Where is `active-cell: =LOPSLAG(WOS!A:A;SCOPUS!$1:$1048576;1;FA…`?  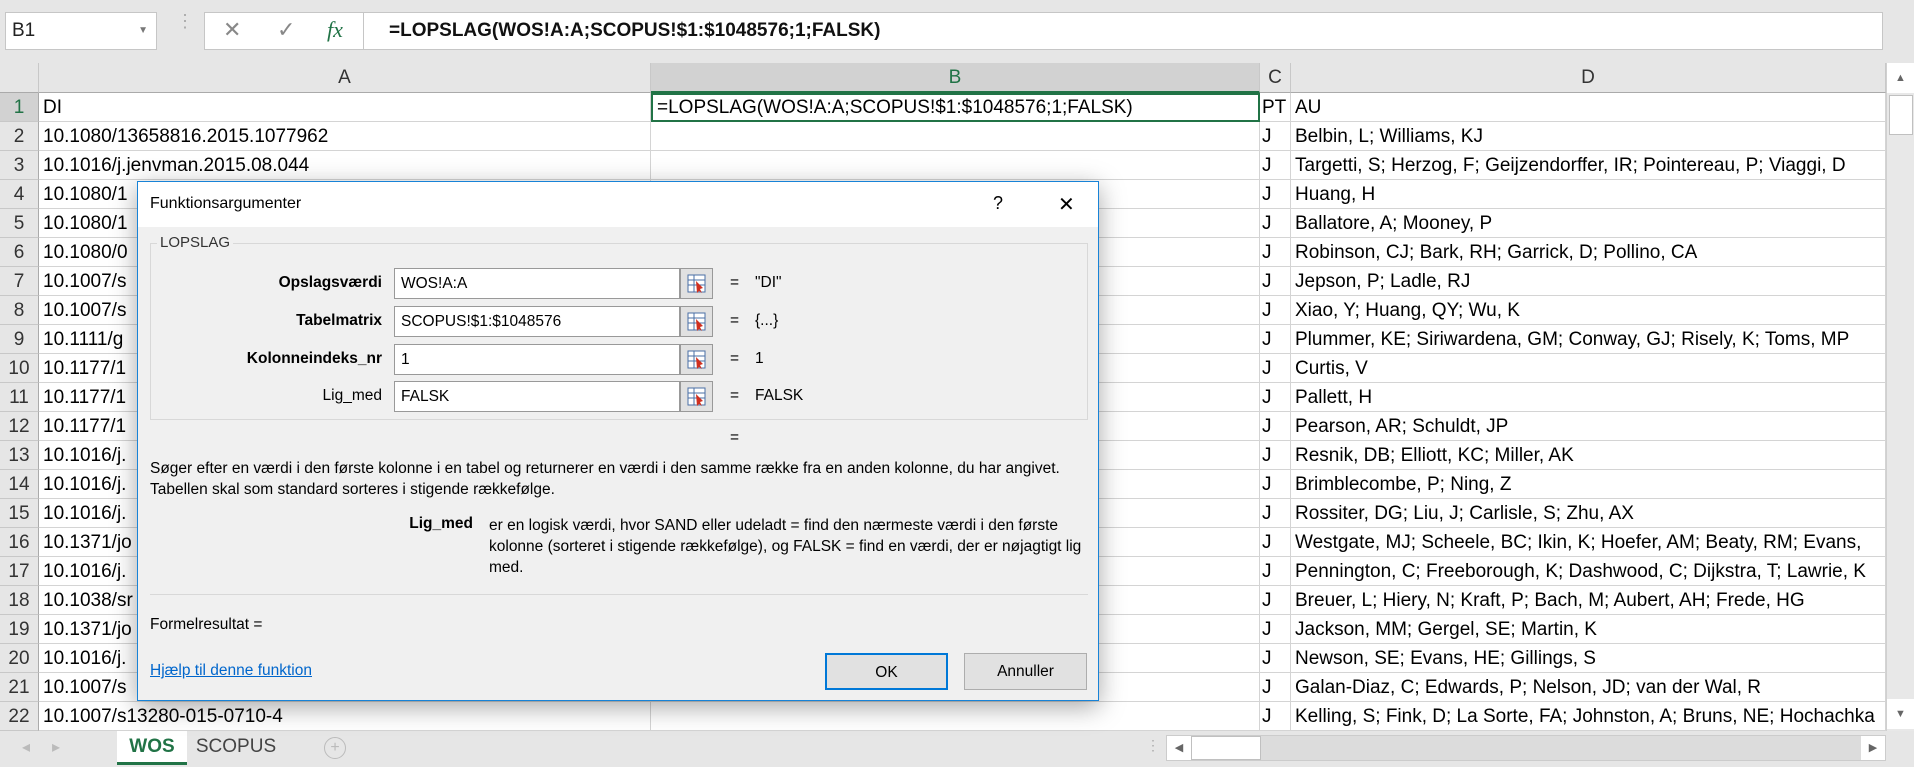
active-cell: =LOPSLAG(WOS!A:A;SCOPUS!$1:$1048576;1;FA… is located at coordinates (955, 107).